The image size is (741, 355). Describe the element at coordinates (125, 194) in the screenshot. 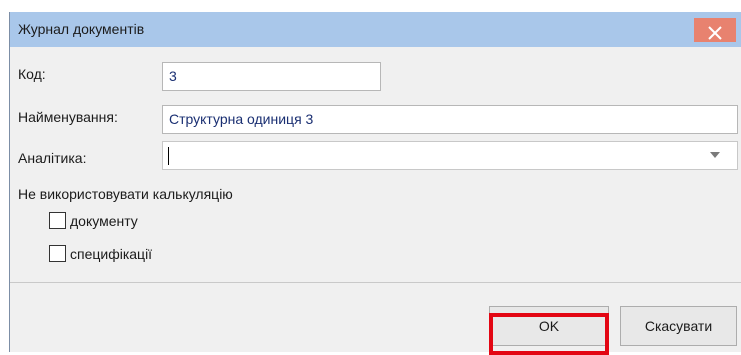

I see `calculation-heading: Не використовувати калькуляцію` at that location.